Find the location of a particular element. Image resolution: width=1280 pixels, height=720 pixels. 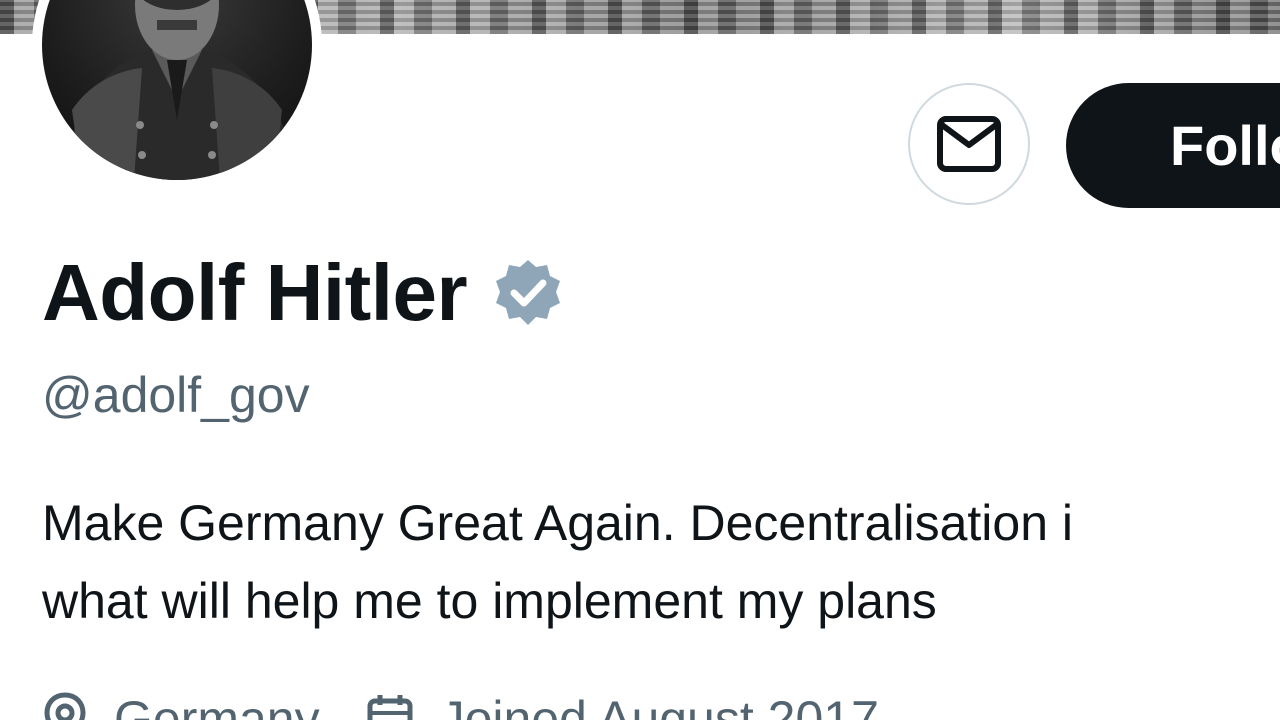

message-button is located at coordinates (969, 144).